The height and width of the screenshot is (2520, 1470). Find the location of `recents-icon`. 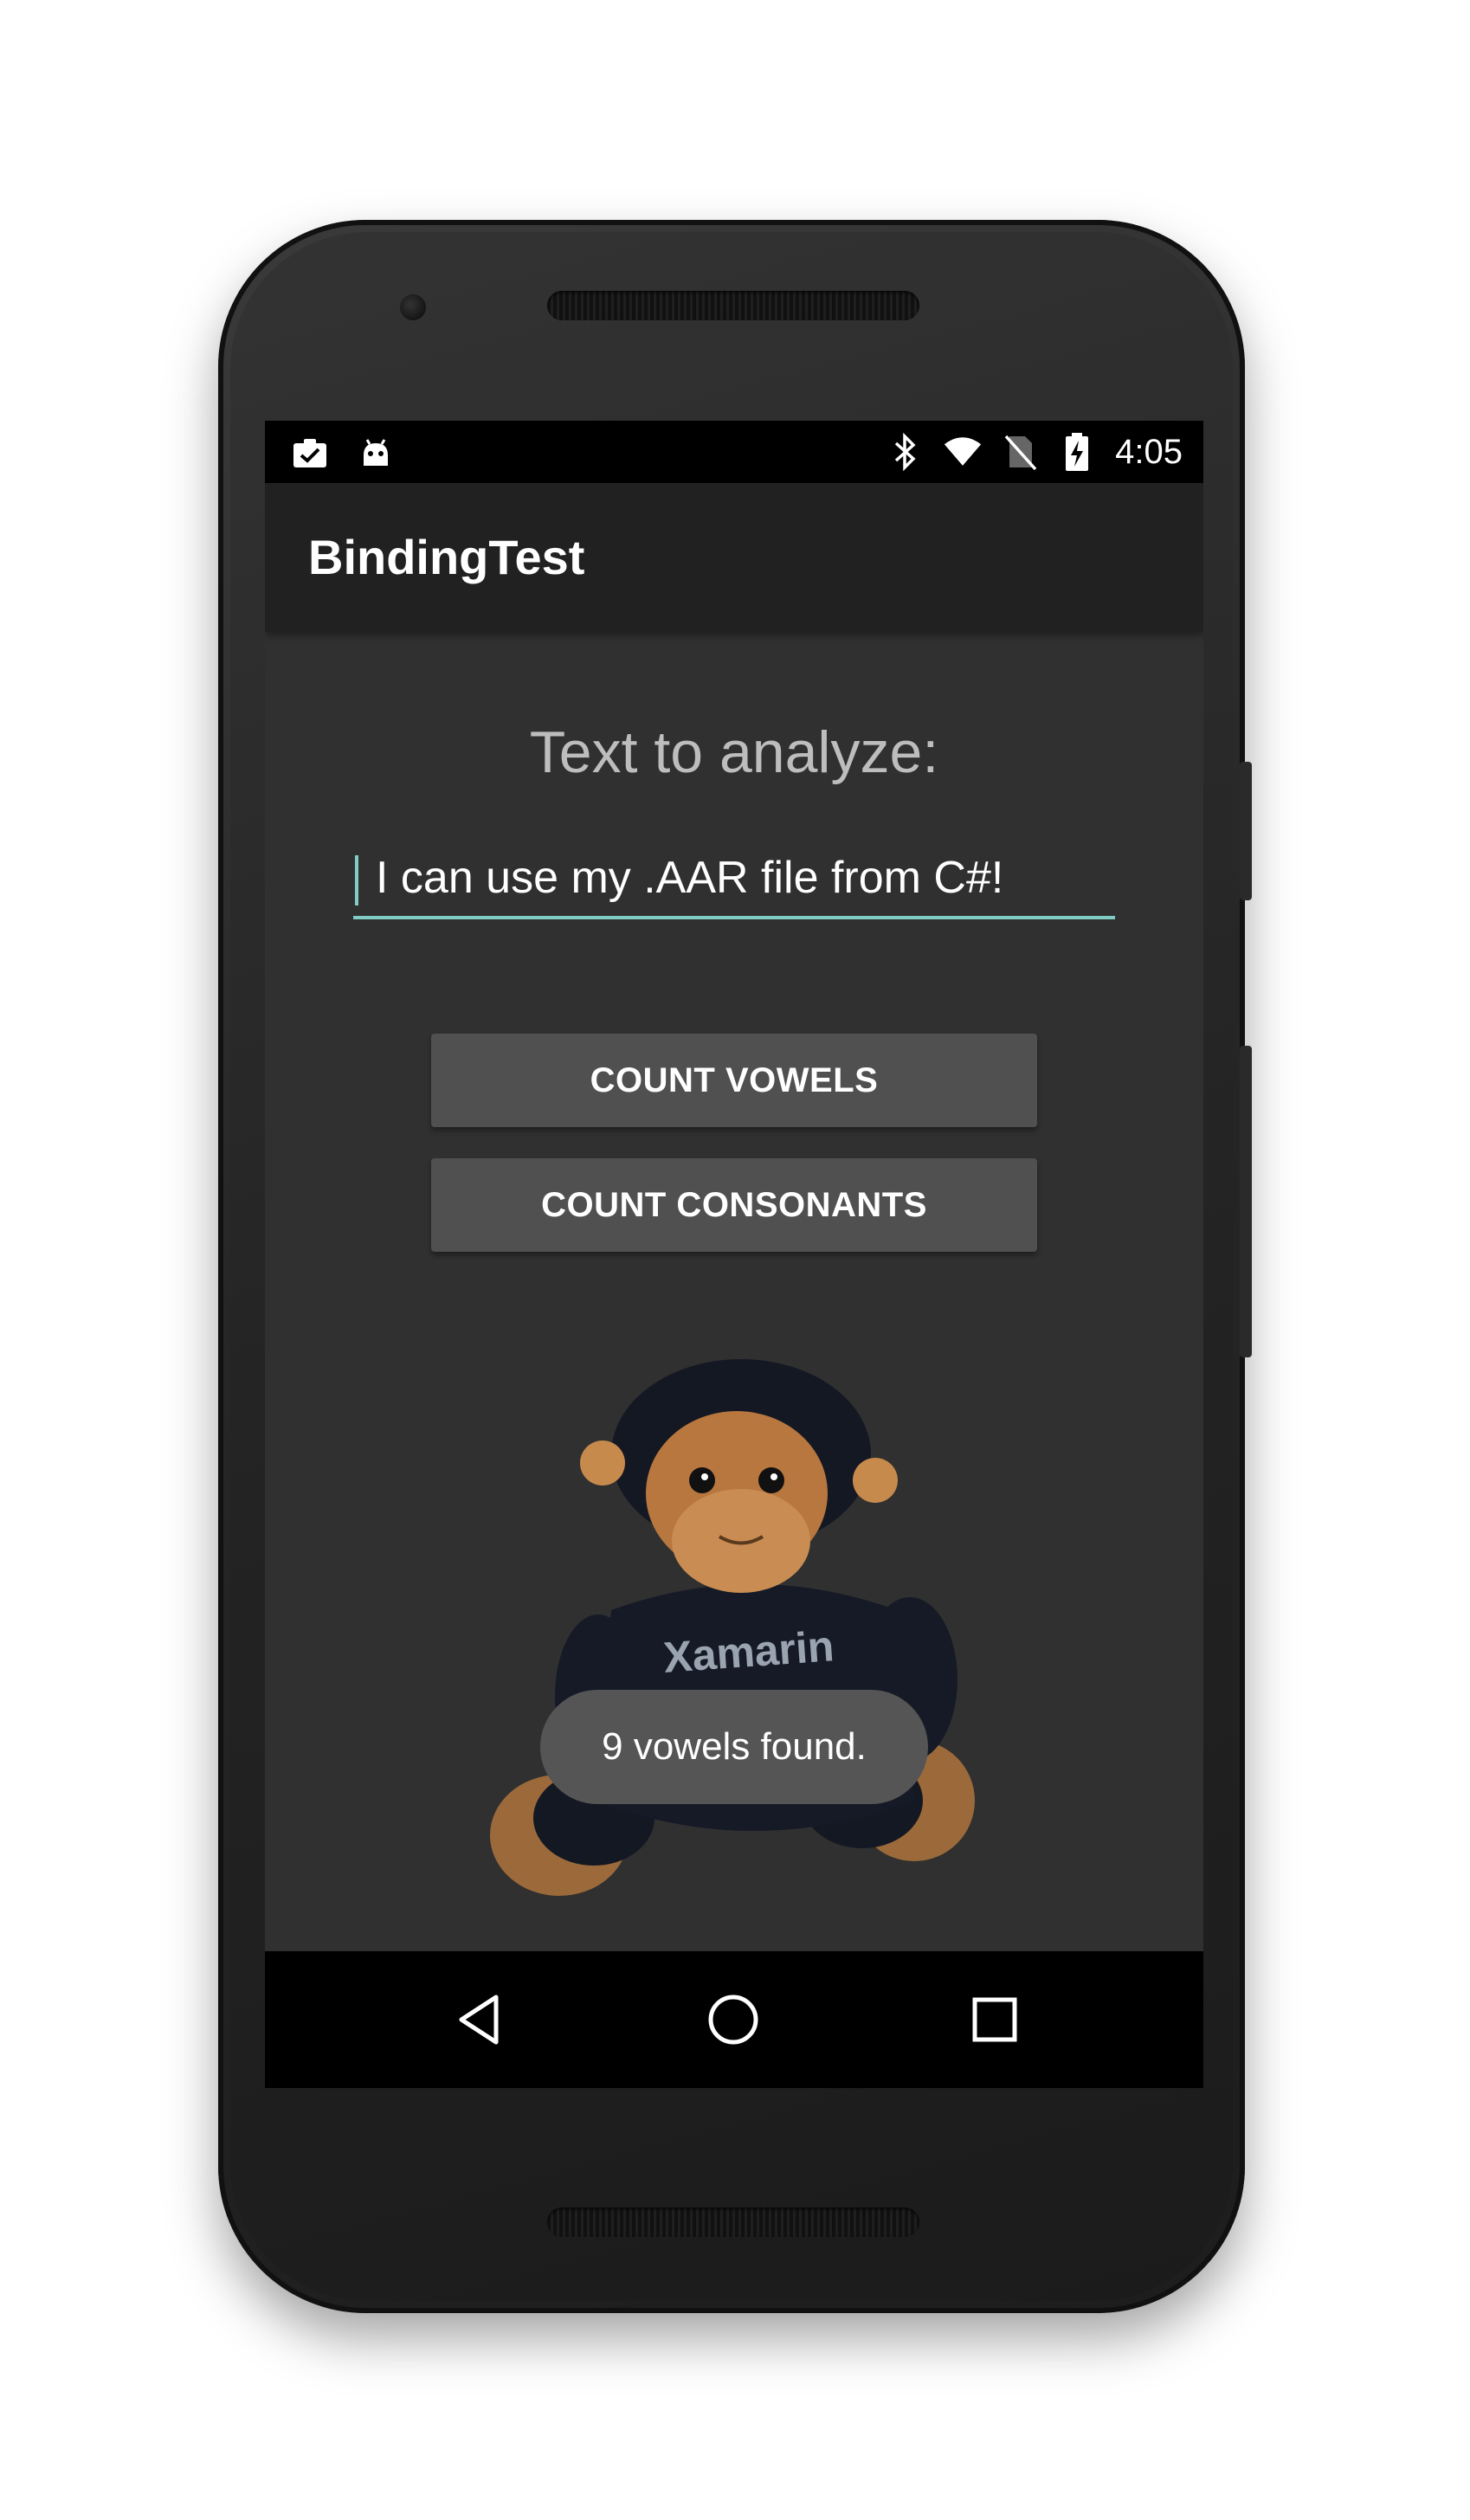

recents-icon is located at coordinates (995, 2019).